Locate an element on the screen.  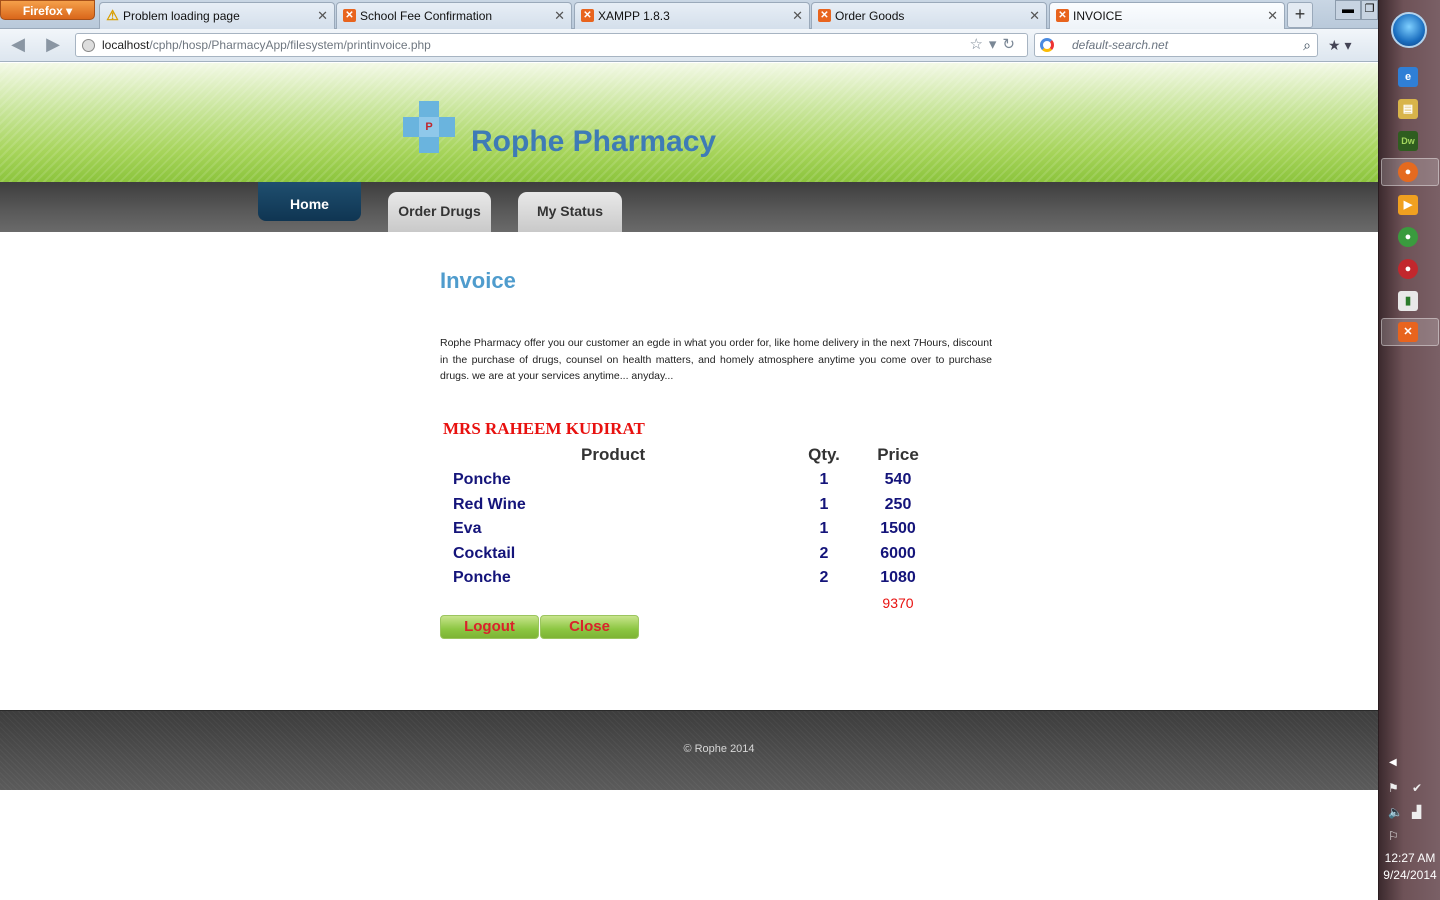
maximize-window-button: ❐ is located at coordinates (1369, 10).